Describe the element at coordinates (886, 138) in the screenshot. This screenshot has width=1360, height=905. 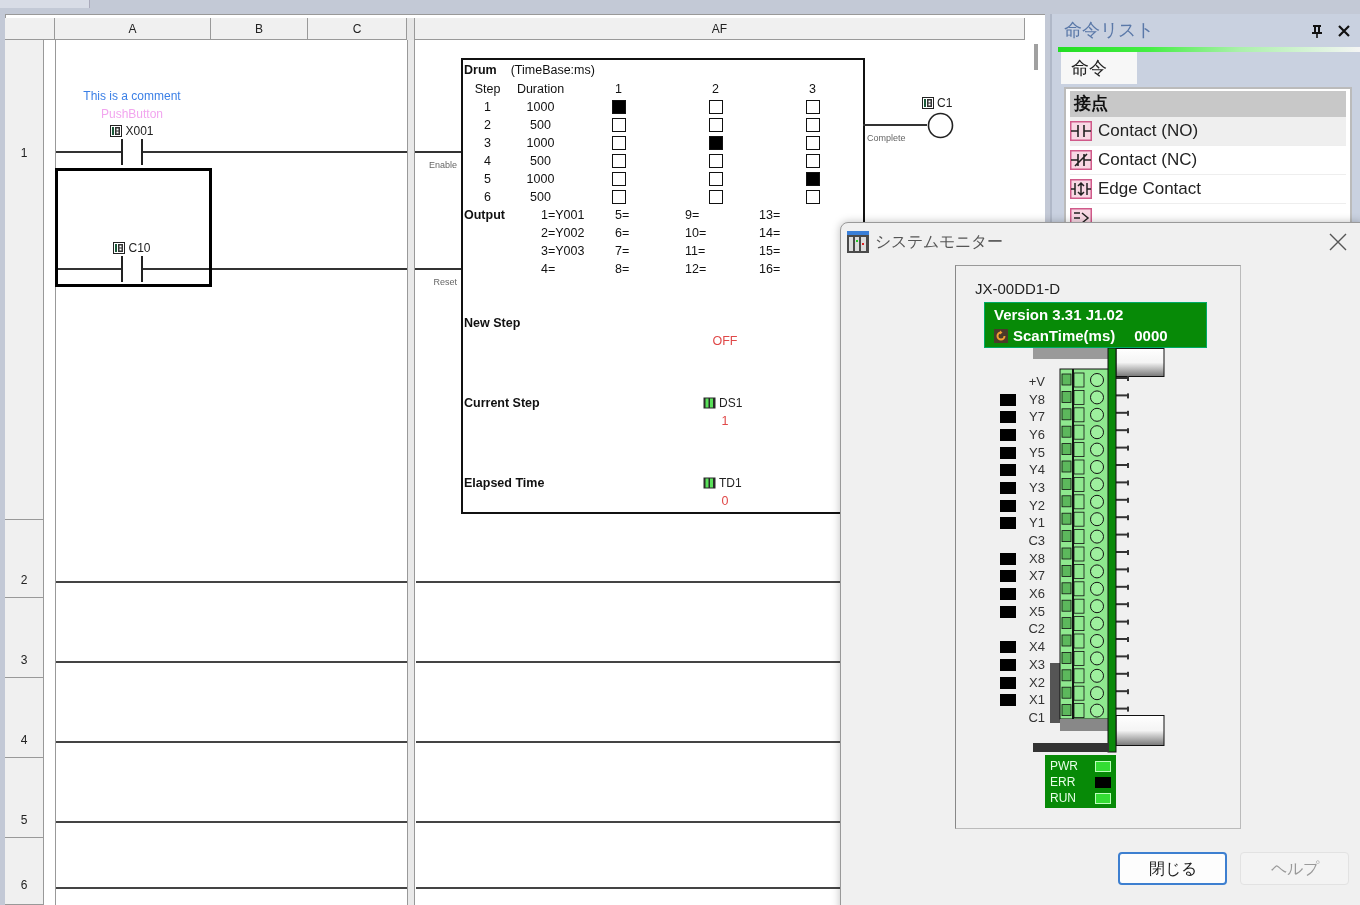
I see `output-label: Complete` at that location.